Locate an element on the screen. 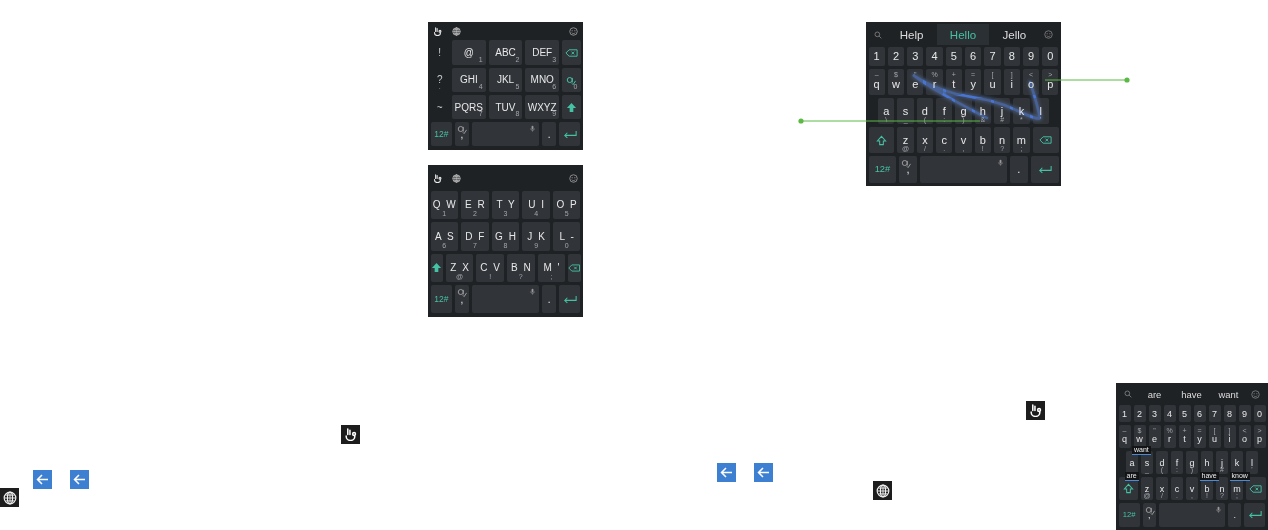 The width and height of the screenshot is (1268, 530). suggestion-item: are is located at coordinates (1154, 394).